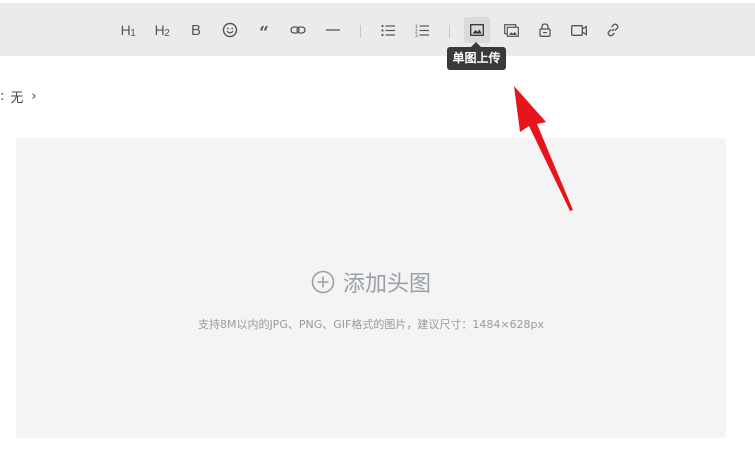  I want to click on category-colon: :, so click(2, 96).